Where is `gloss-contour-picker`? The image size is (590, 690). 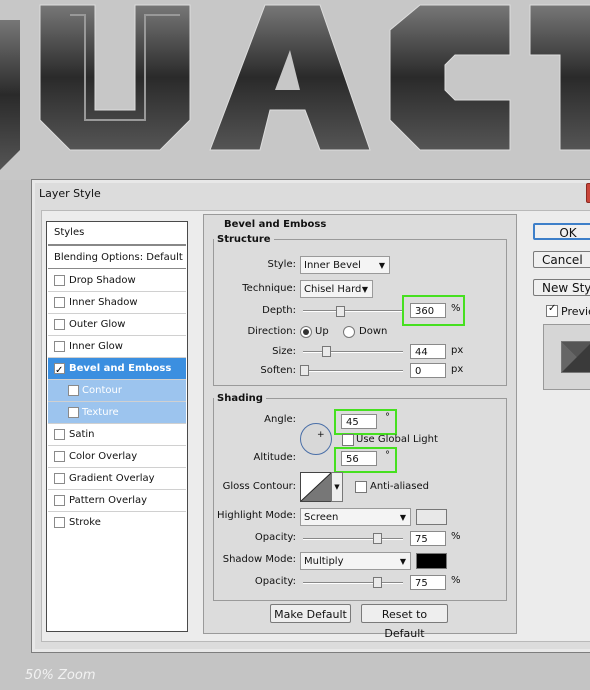 gloss-contour-picker is located at coordinates (316, 487).